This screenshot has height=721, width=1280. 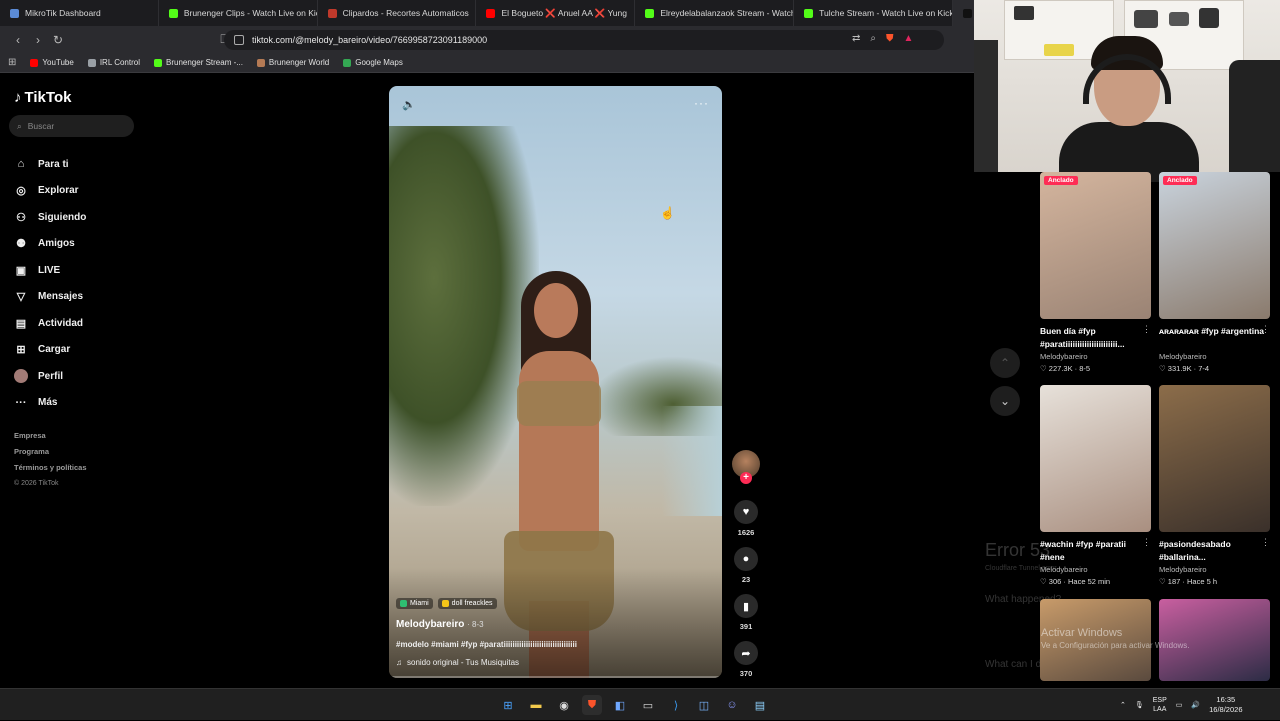 What do you see at coordinates (701, 103) in the screenshot?
I see `more-options-icon: ···` at bounding box center [701, 103].